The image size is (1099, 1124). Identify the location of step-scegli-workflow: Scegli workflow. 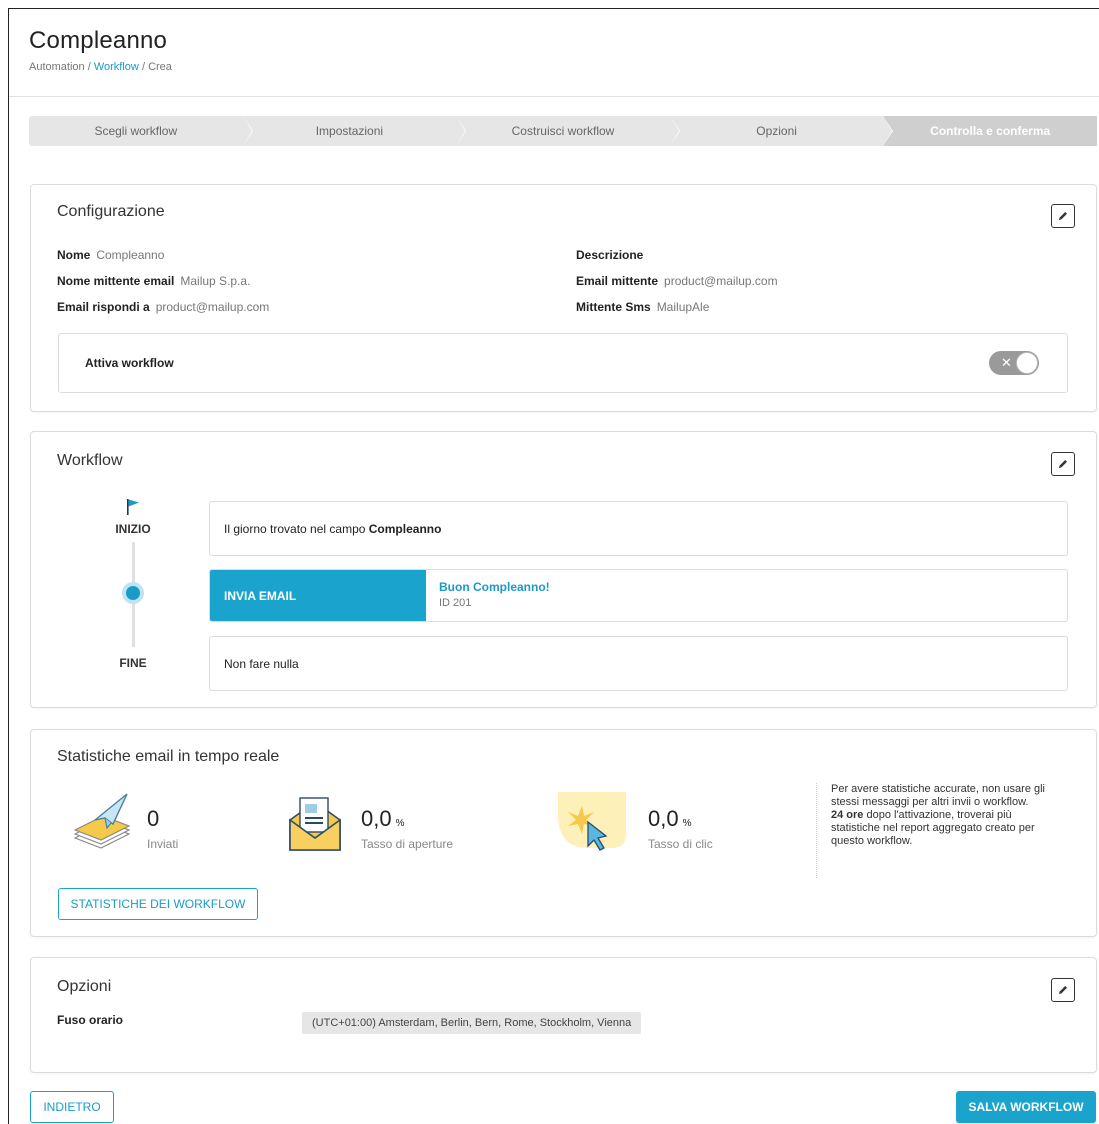
(140, 131).